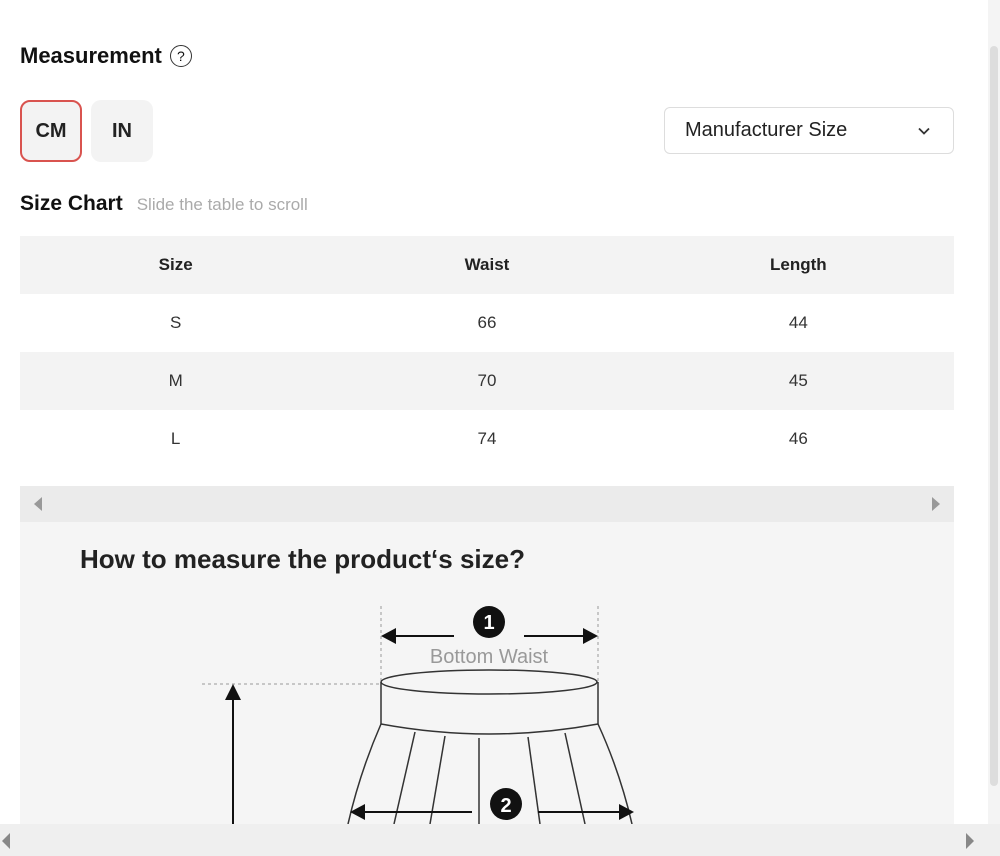  What do you see at coordinates (500, 840) in the screenshot?
I see `page-horizontal-scrollbar` at bounding box center [500, 840].